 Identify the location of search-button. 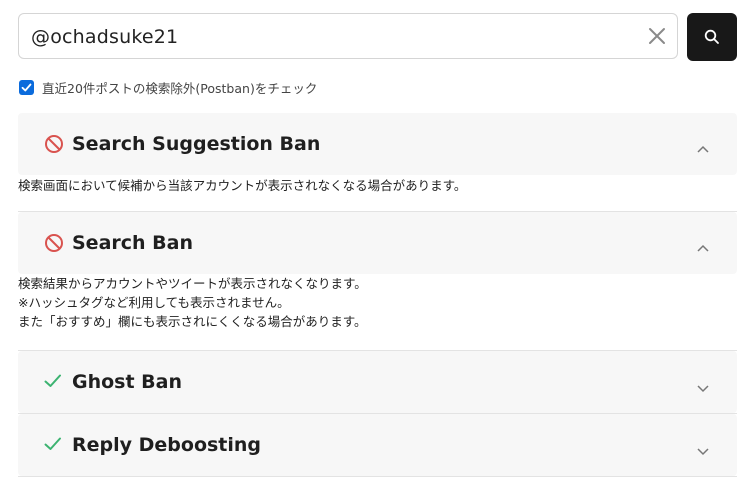
(712, 37).